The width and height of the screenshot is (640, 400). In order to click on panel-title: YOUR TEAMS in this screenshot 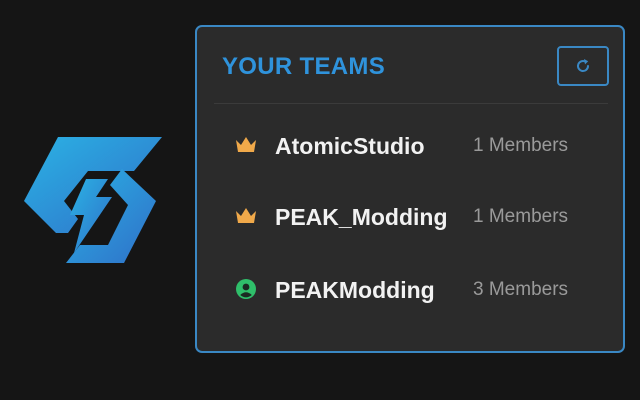, I will do `click(304, 66)`.